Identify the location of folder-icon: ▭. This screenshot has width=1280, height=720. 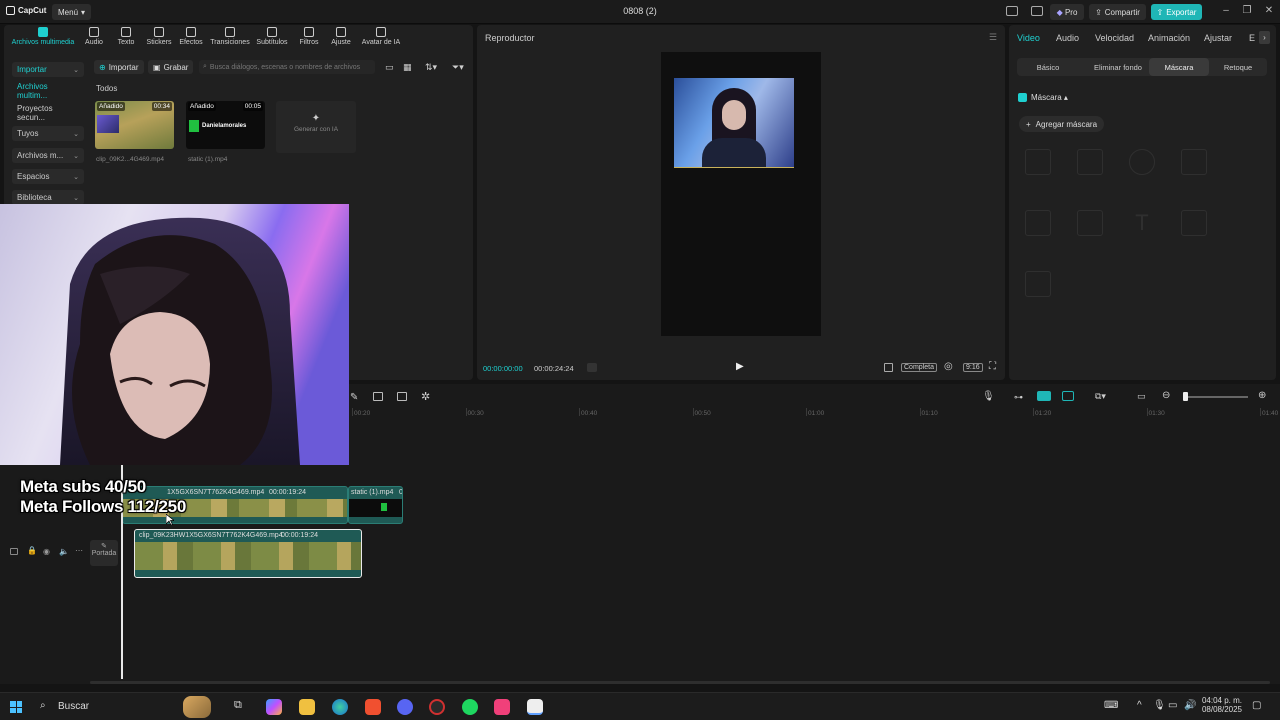
(389, 67).